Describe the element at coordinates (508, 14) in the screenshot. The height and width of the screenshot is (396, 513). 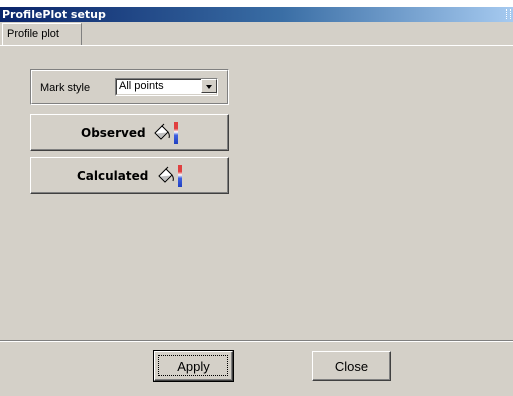
I see `title-grip-icon` at that location.